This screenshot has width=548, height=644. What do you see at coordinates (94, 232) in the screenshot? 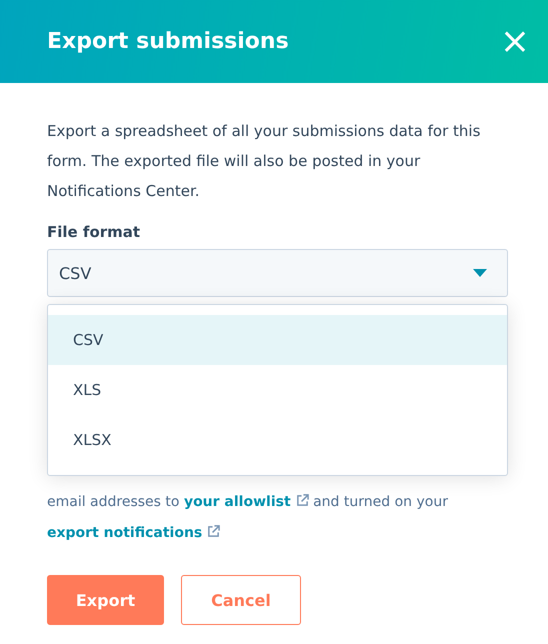
I see `field-label: File format` at bounding box center [94, 232].